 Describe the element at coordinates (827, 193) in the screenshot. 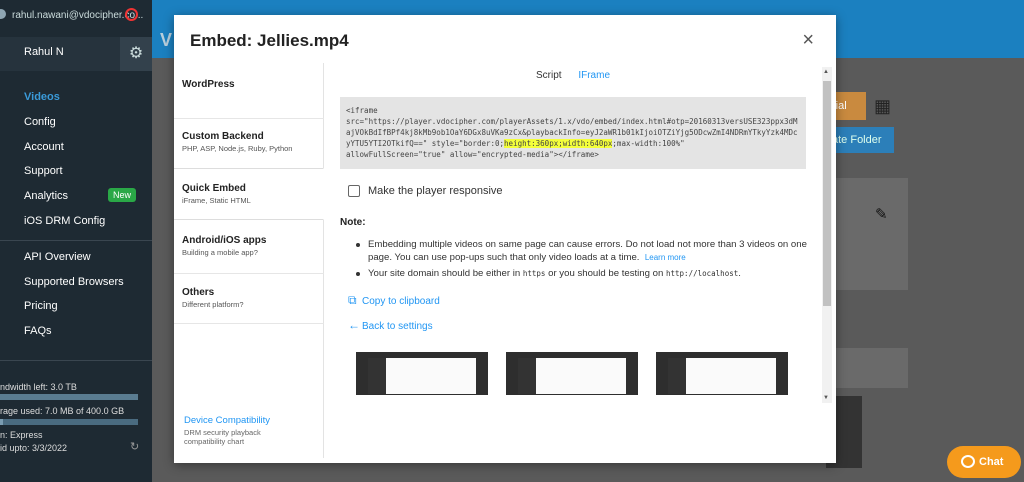

I see `scroll-thumb` at that location.